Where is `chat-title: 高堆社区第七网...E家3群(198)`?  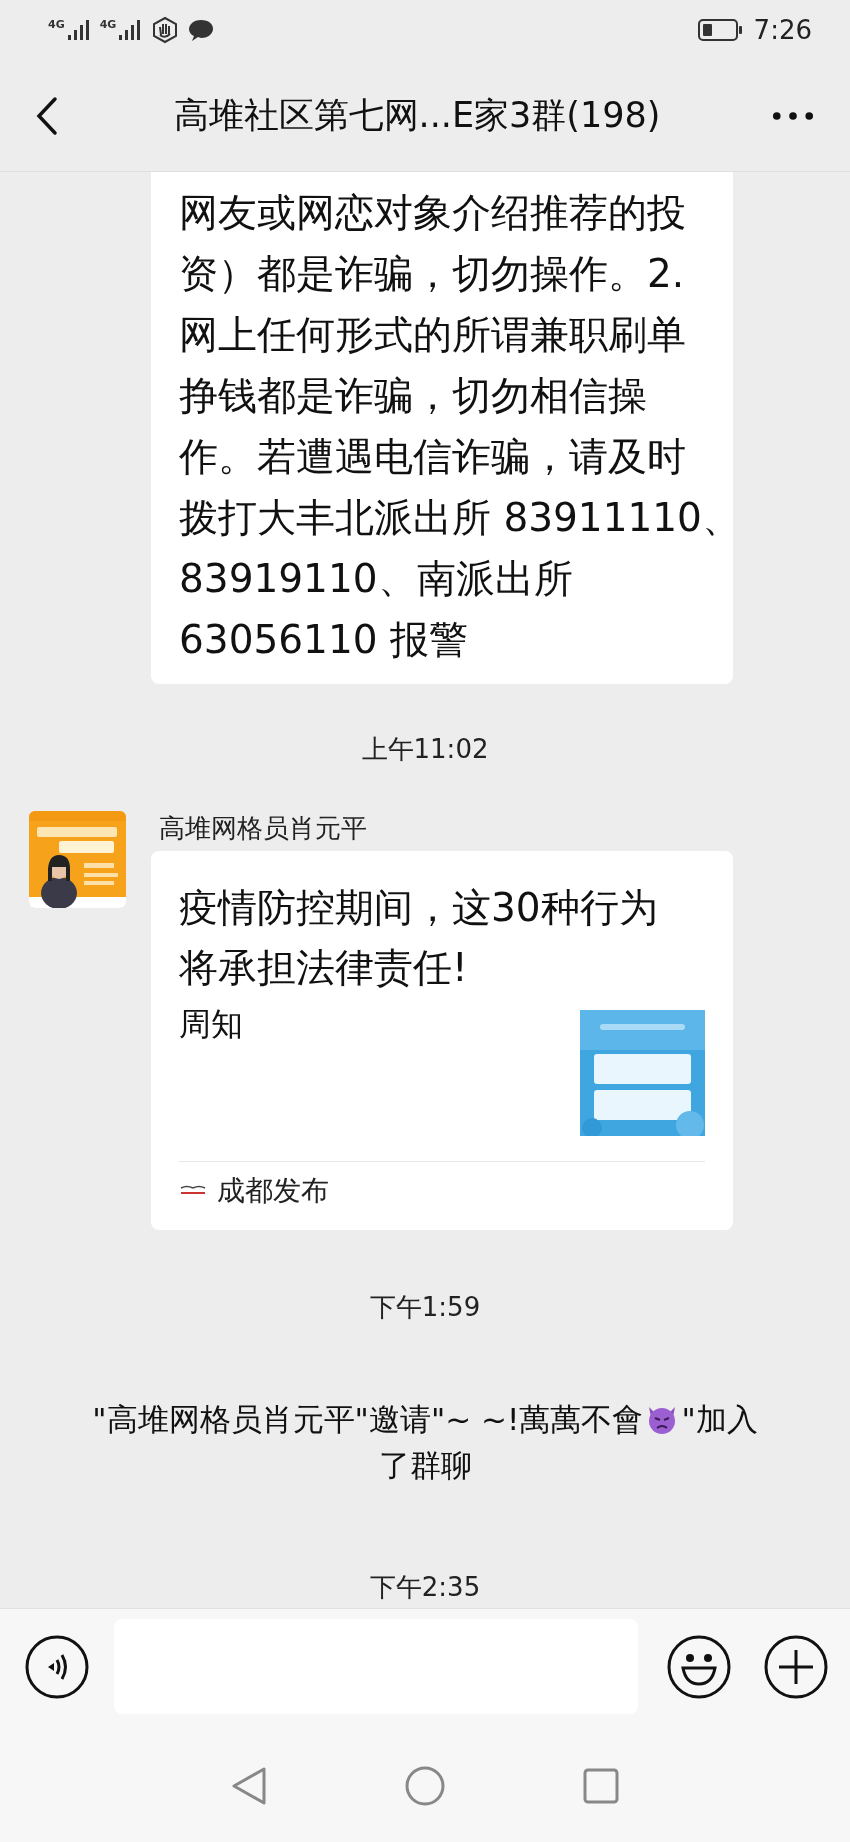 chat-title: 高堆社区第七网...E家3群(198) is located at coordinates (417, 115).